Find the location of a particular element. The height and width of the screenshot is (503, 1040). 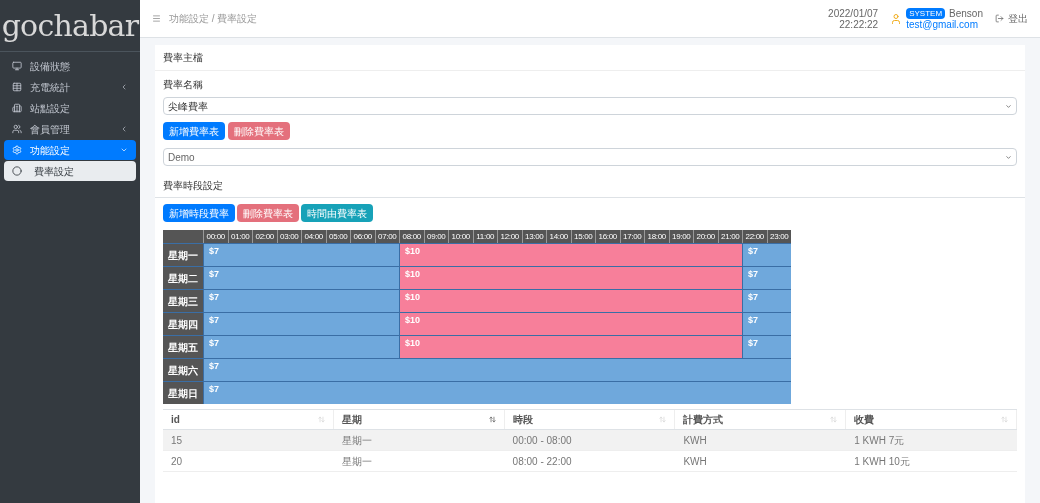

day-label: 星期六 is located at coordinates (183, 370).